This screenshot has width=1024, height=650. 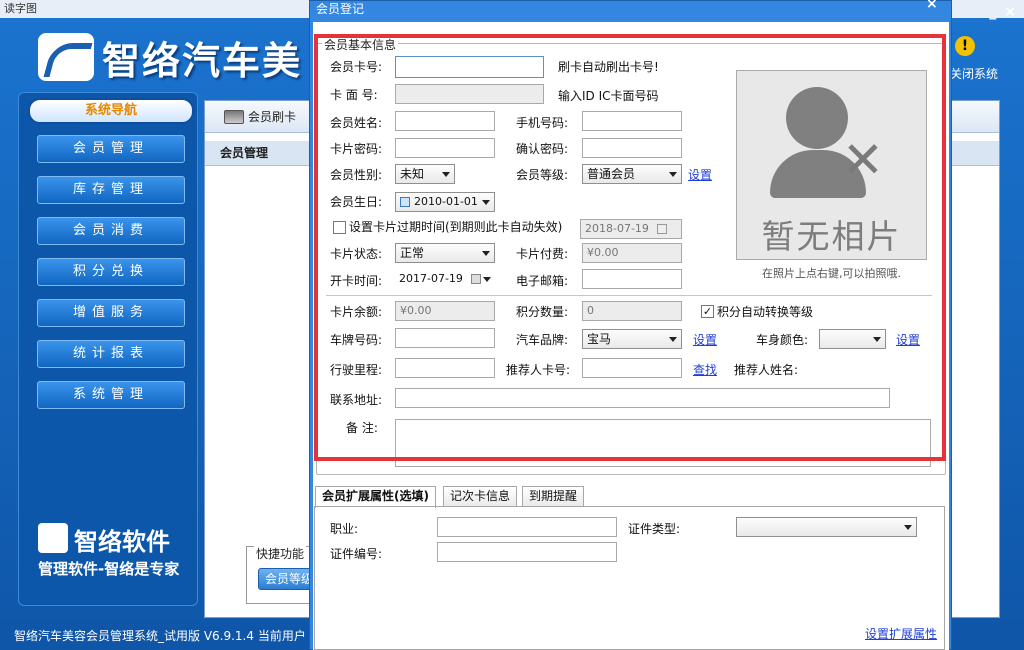 I want to click on card-status-select: 正常, so click(x=445, y=253).